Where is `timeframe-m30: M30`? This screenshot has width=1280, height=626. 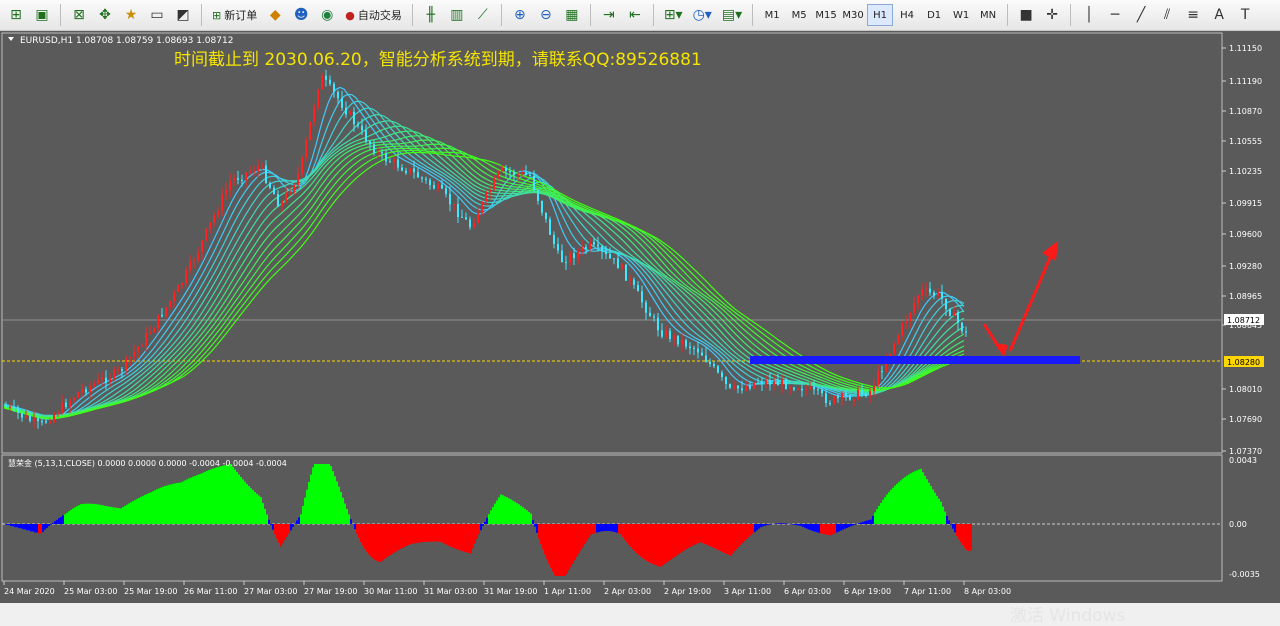 timeframe-m30: M30 is located at coordinates (853, 15).